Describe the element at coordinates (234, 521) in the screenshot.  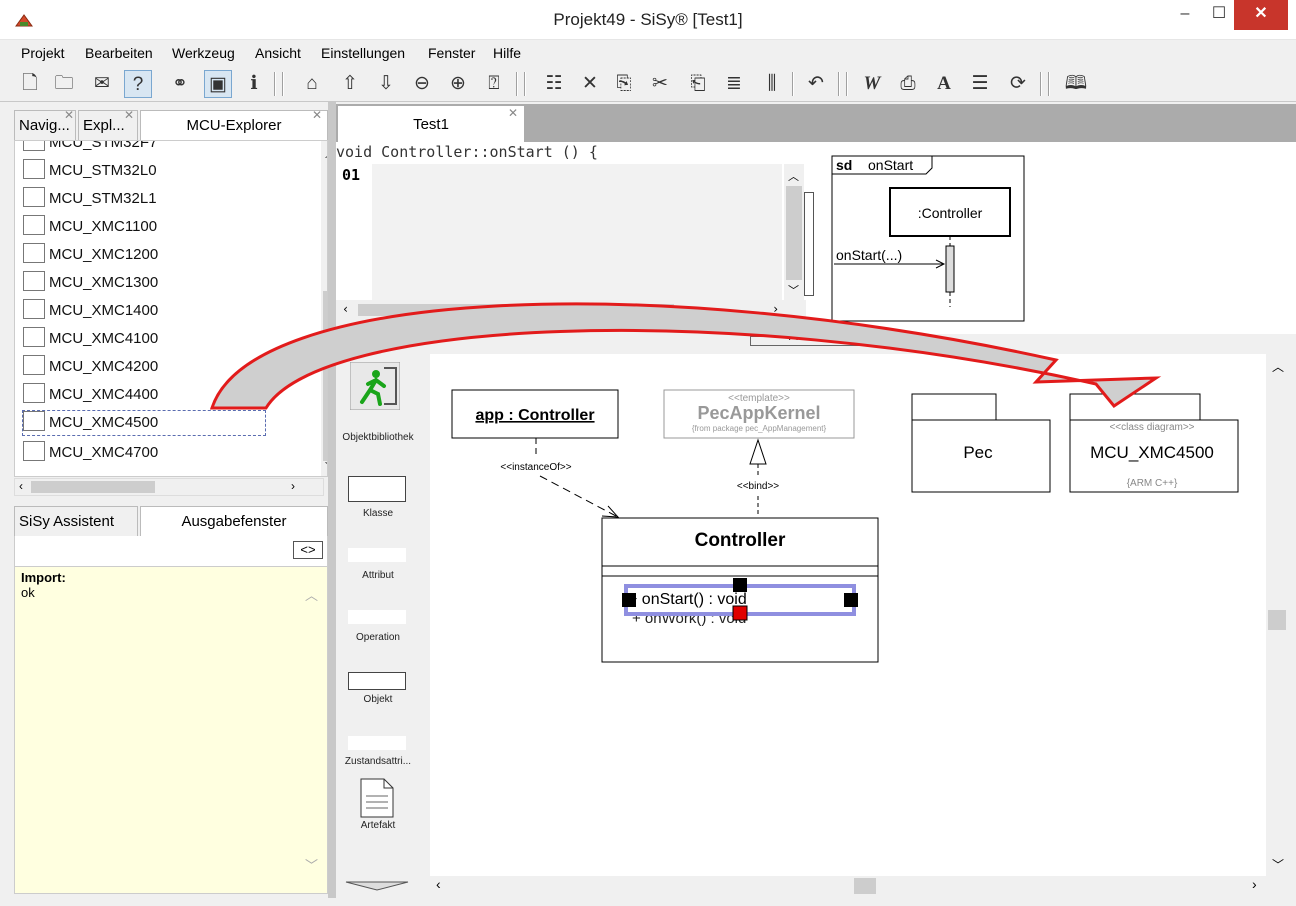
I see `tab-ausgabefenster: Ausgabefenster` at that location.